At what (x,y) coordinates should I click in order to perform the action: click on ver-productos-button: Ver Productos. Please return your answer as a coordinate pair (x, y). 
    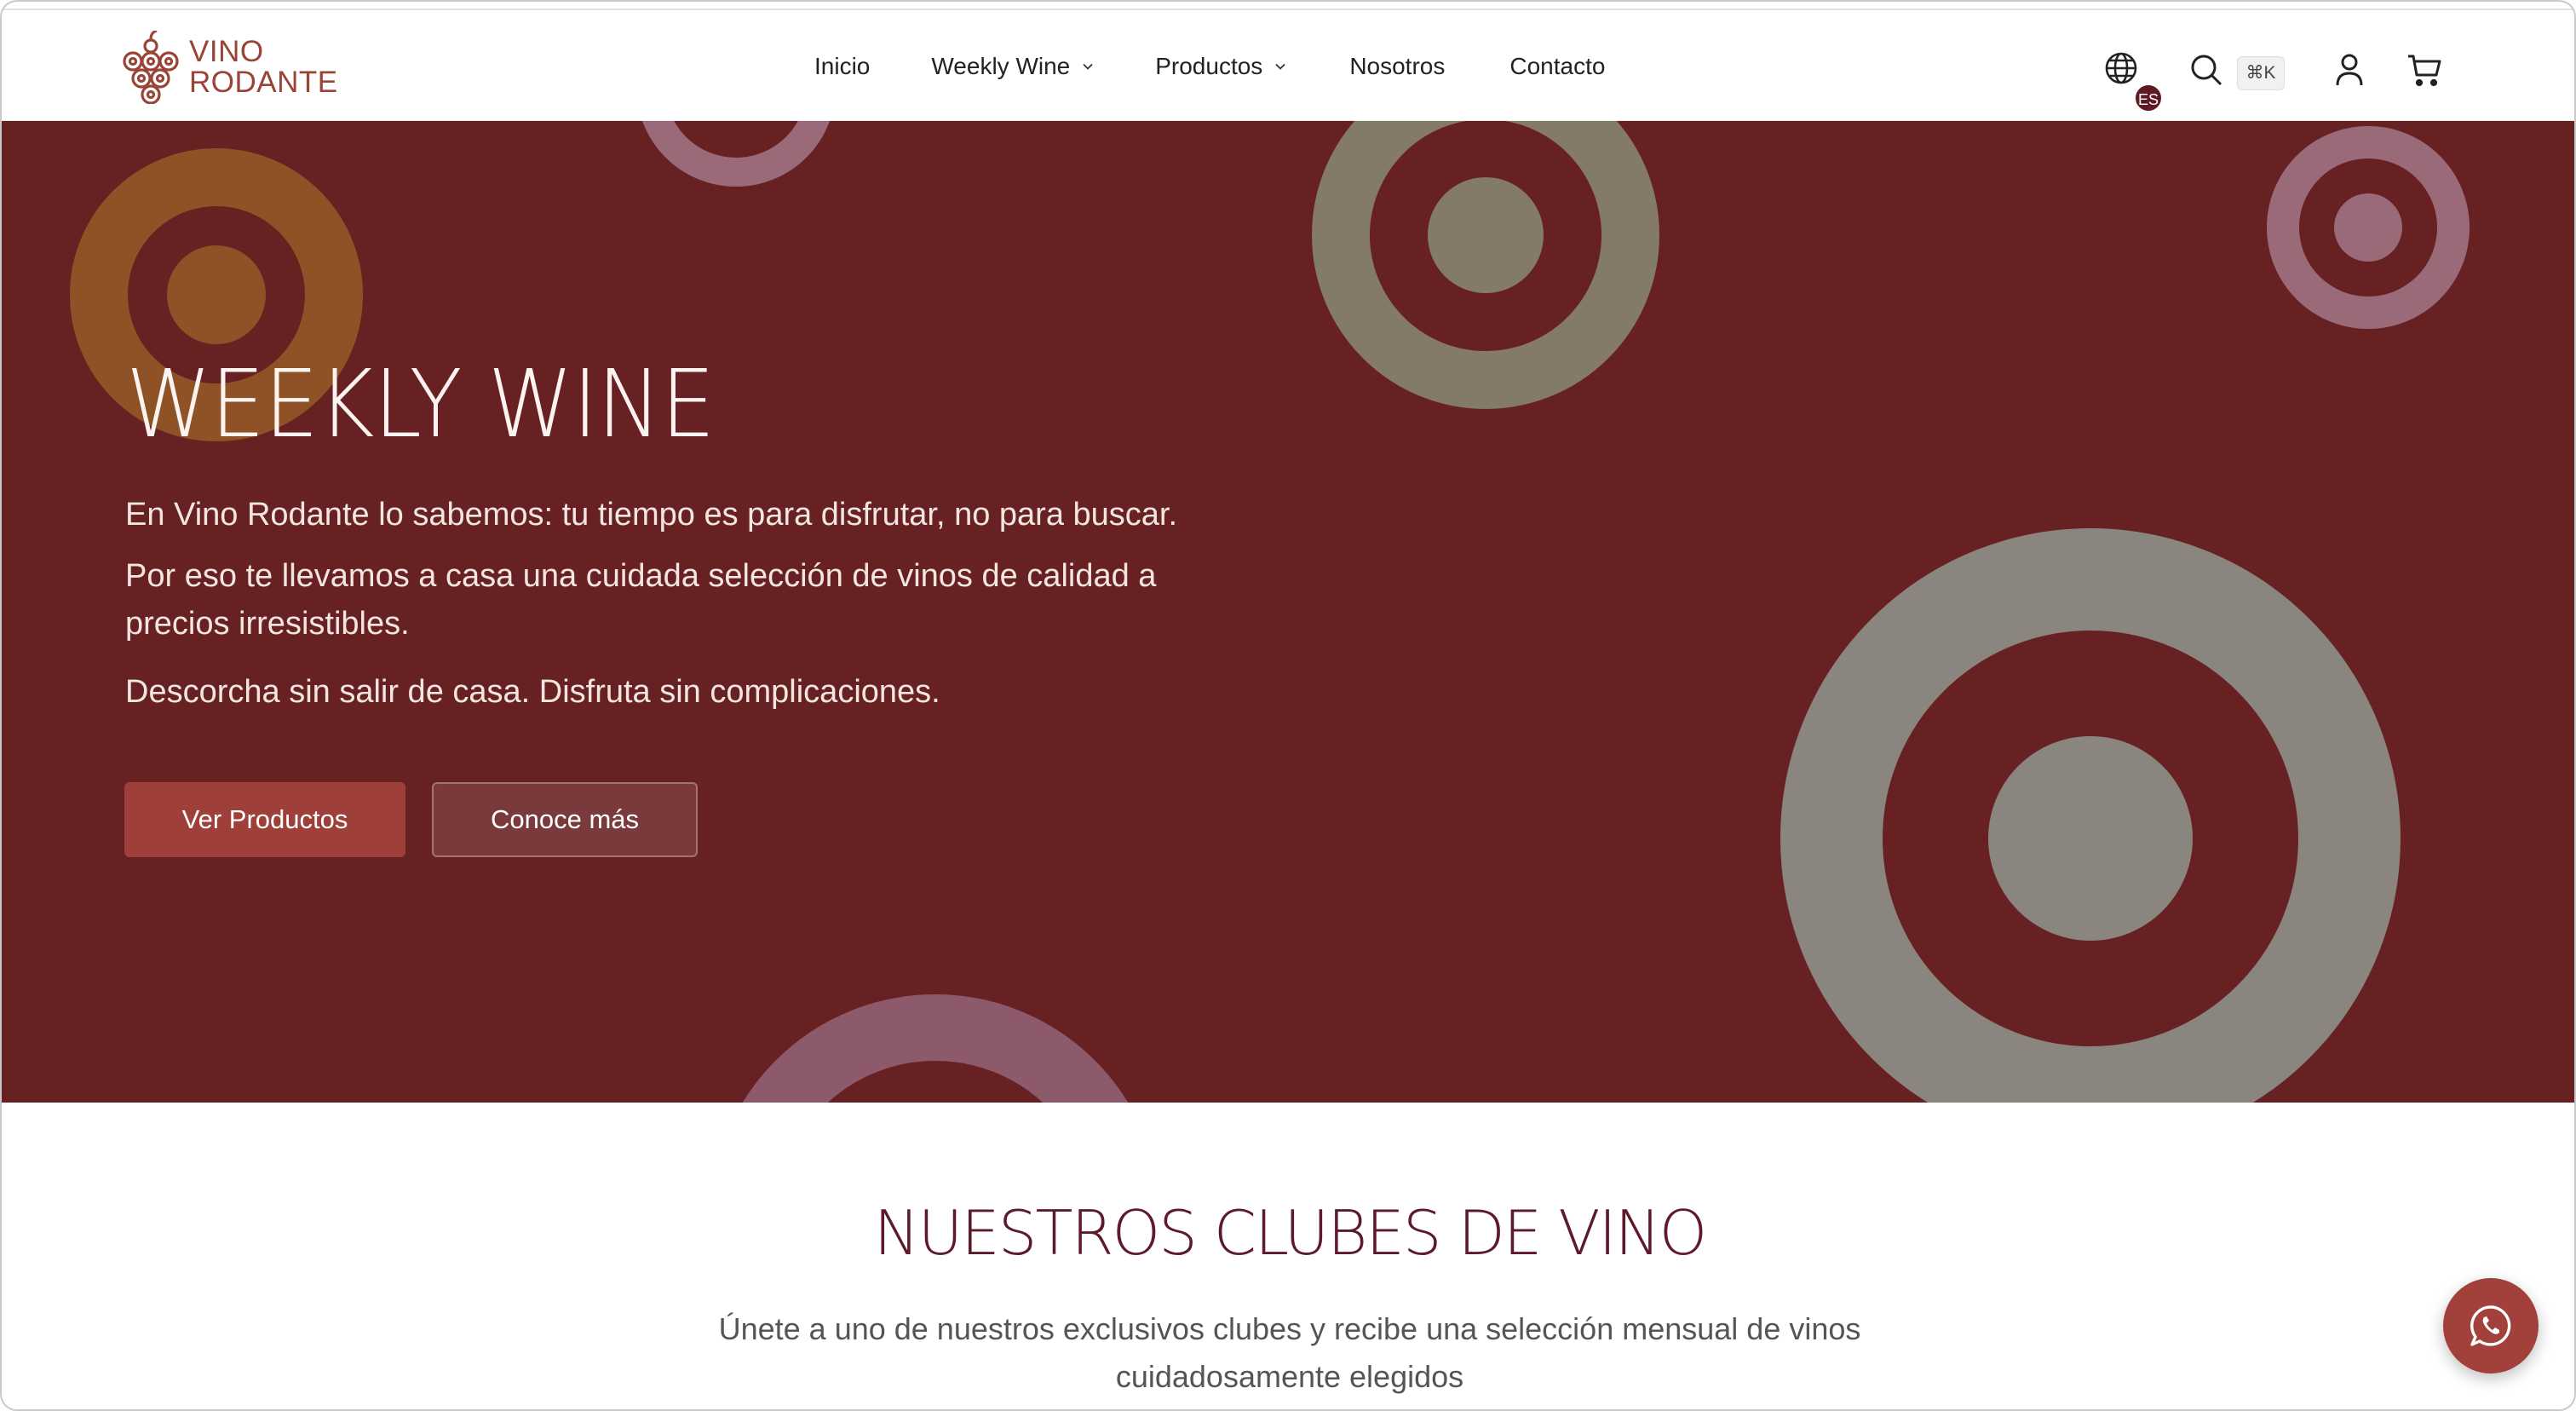
    Looking at the image, I should click on (264, 819).